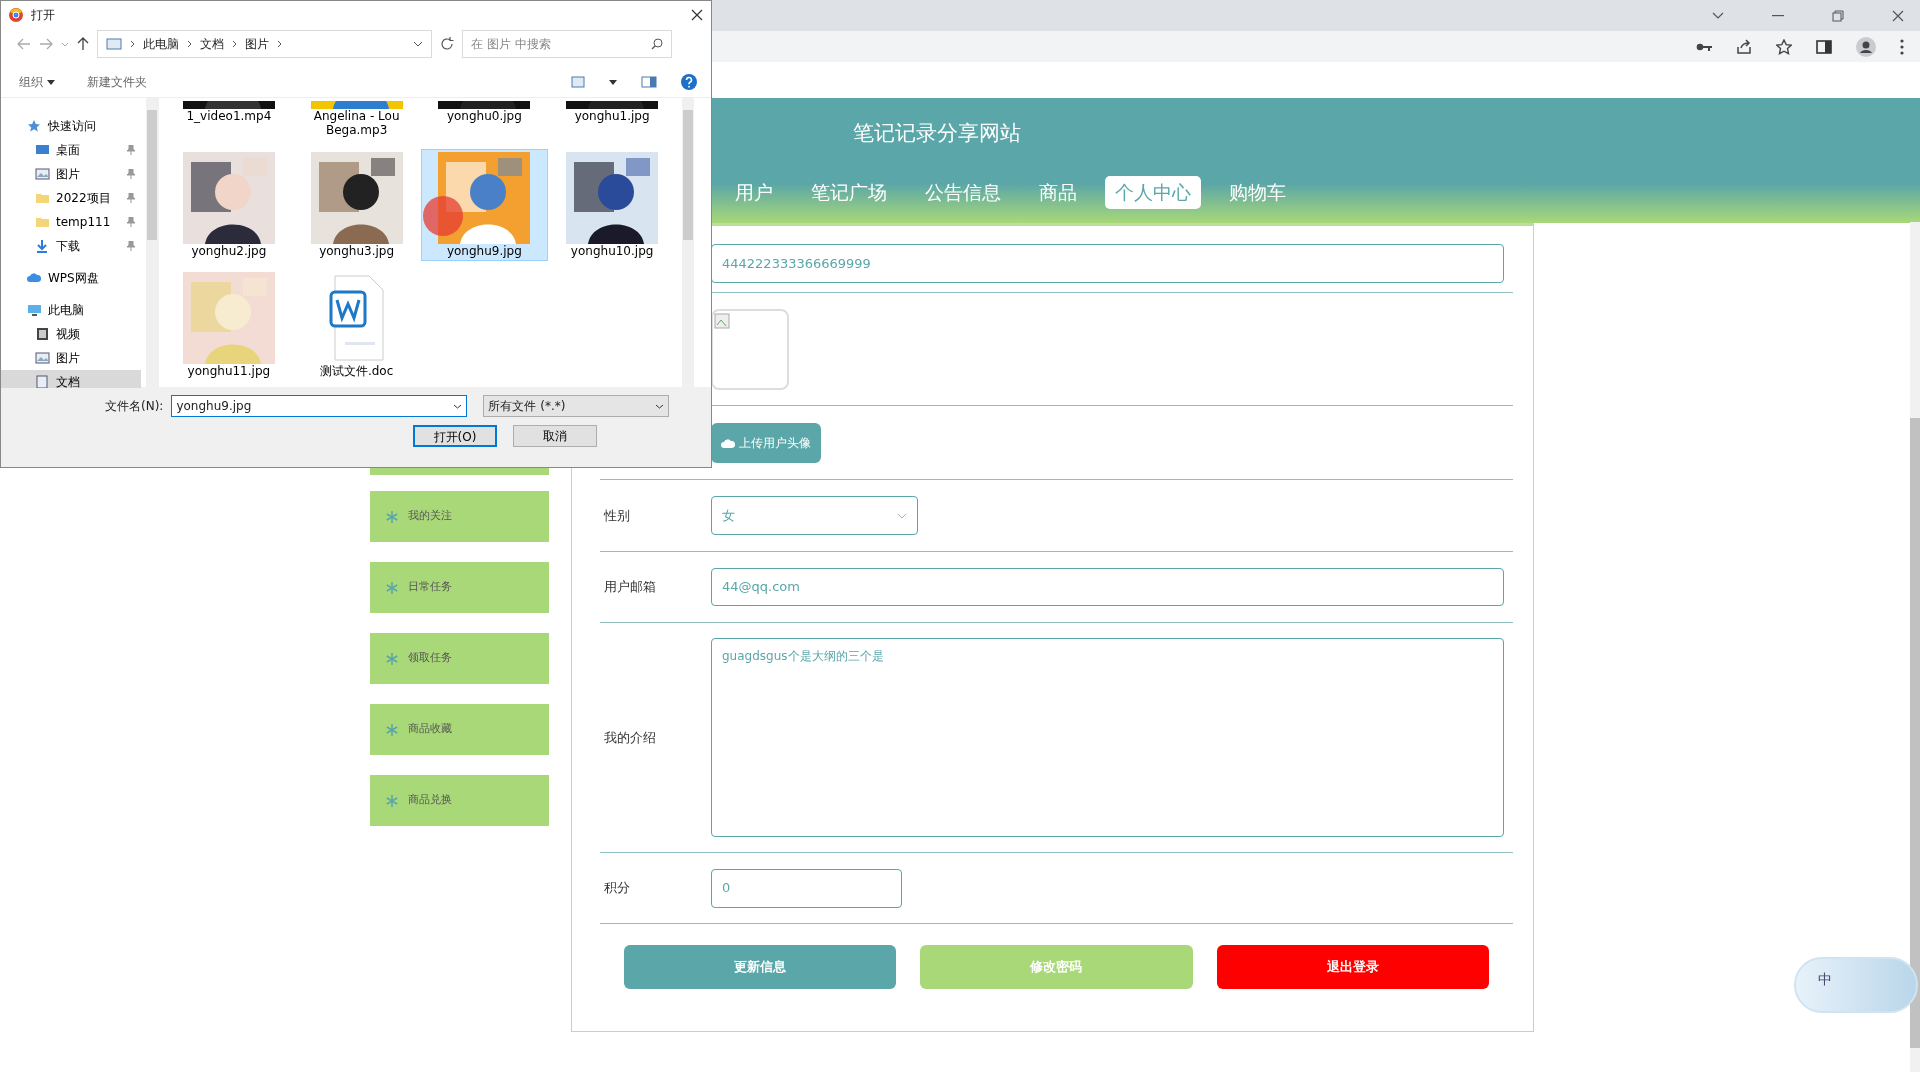 This screenshot has width=1920, height=1072. I want to click on search-field: 在 图片 中搜索, so click(567, 44).